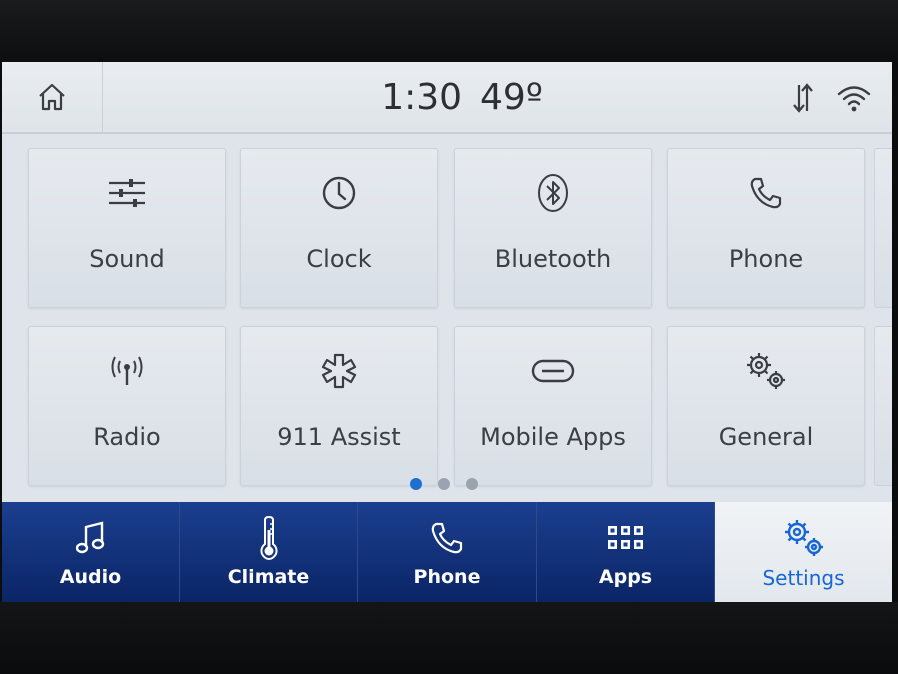 This screenshot has width=898, height=674. What do you see at coordinates (854, 99) in the screenshot?
I see `wifi-icon` at bounding box center [854, 99].